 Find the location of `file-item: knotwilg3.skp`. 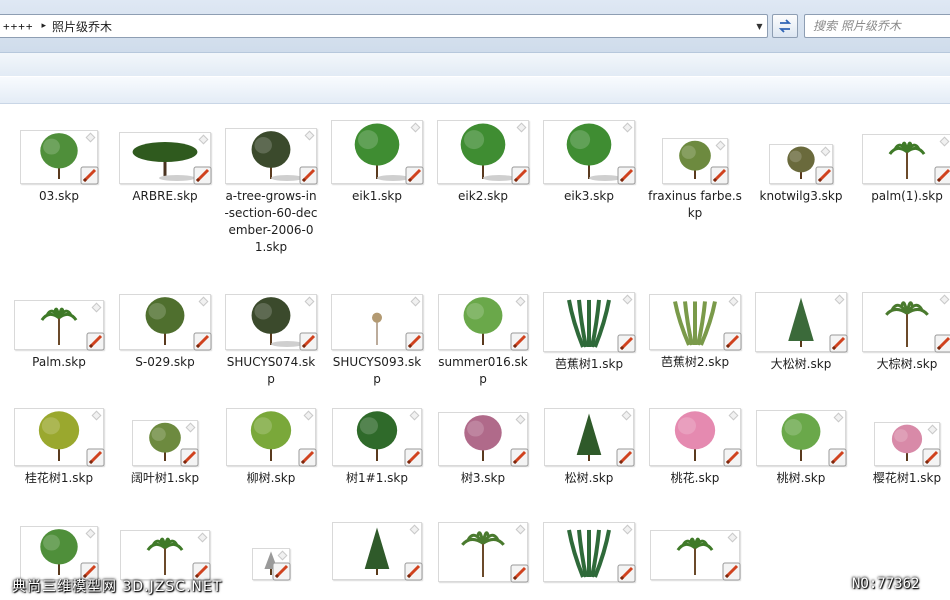

file-item: knotwilg3.skp is located at coordinates (801, 174).